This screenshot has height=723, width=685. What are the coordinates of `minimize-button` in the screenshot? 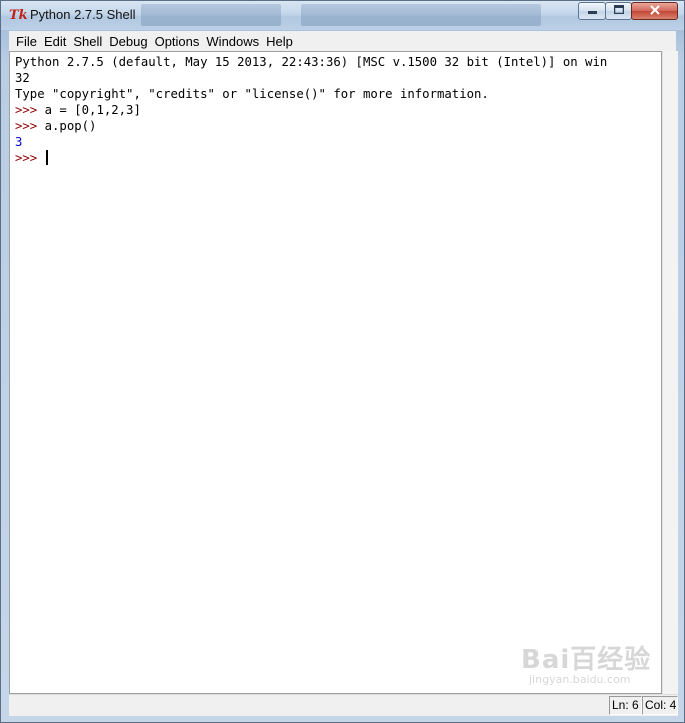 It's located at (592, 11).